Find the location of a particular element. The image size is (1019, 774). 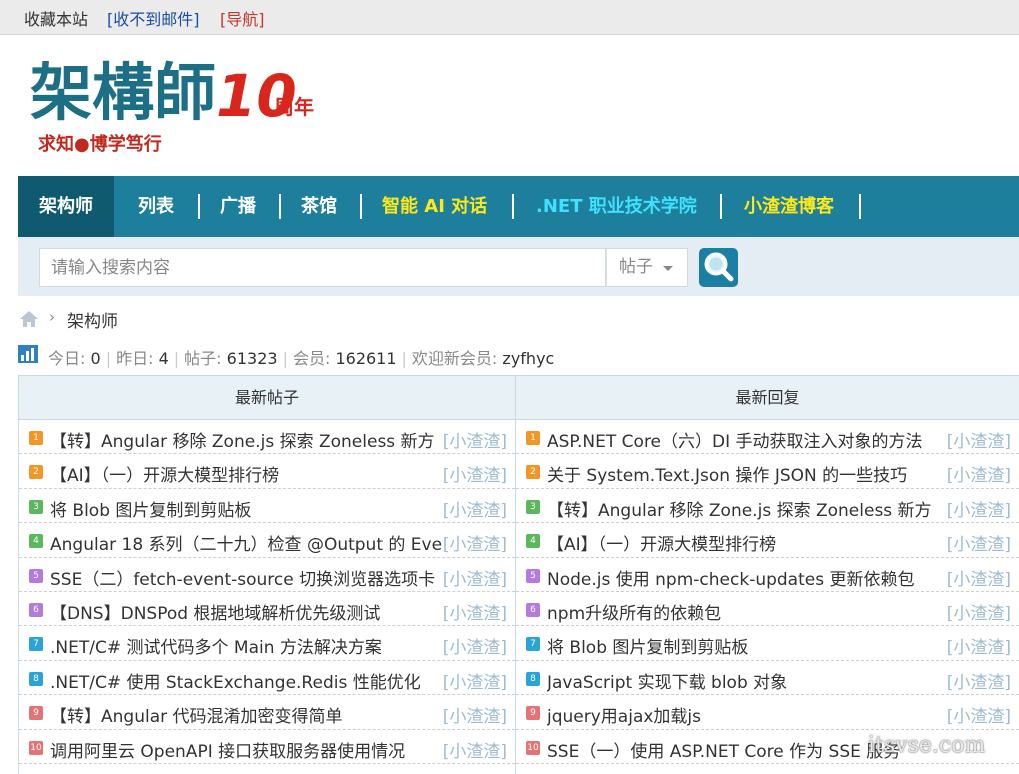

list-item: 4 Angular 18 系列（二十九）检查 @Output 的 Eve [小渣渣] is located at coordinates (267, 540).